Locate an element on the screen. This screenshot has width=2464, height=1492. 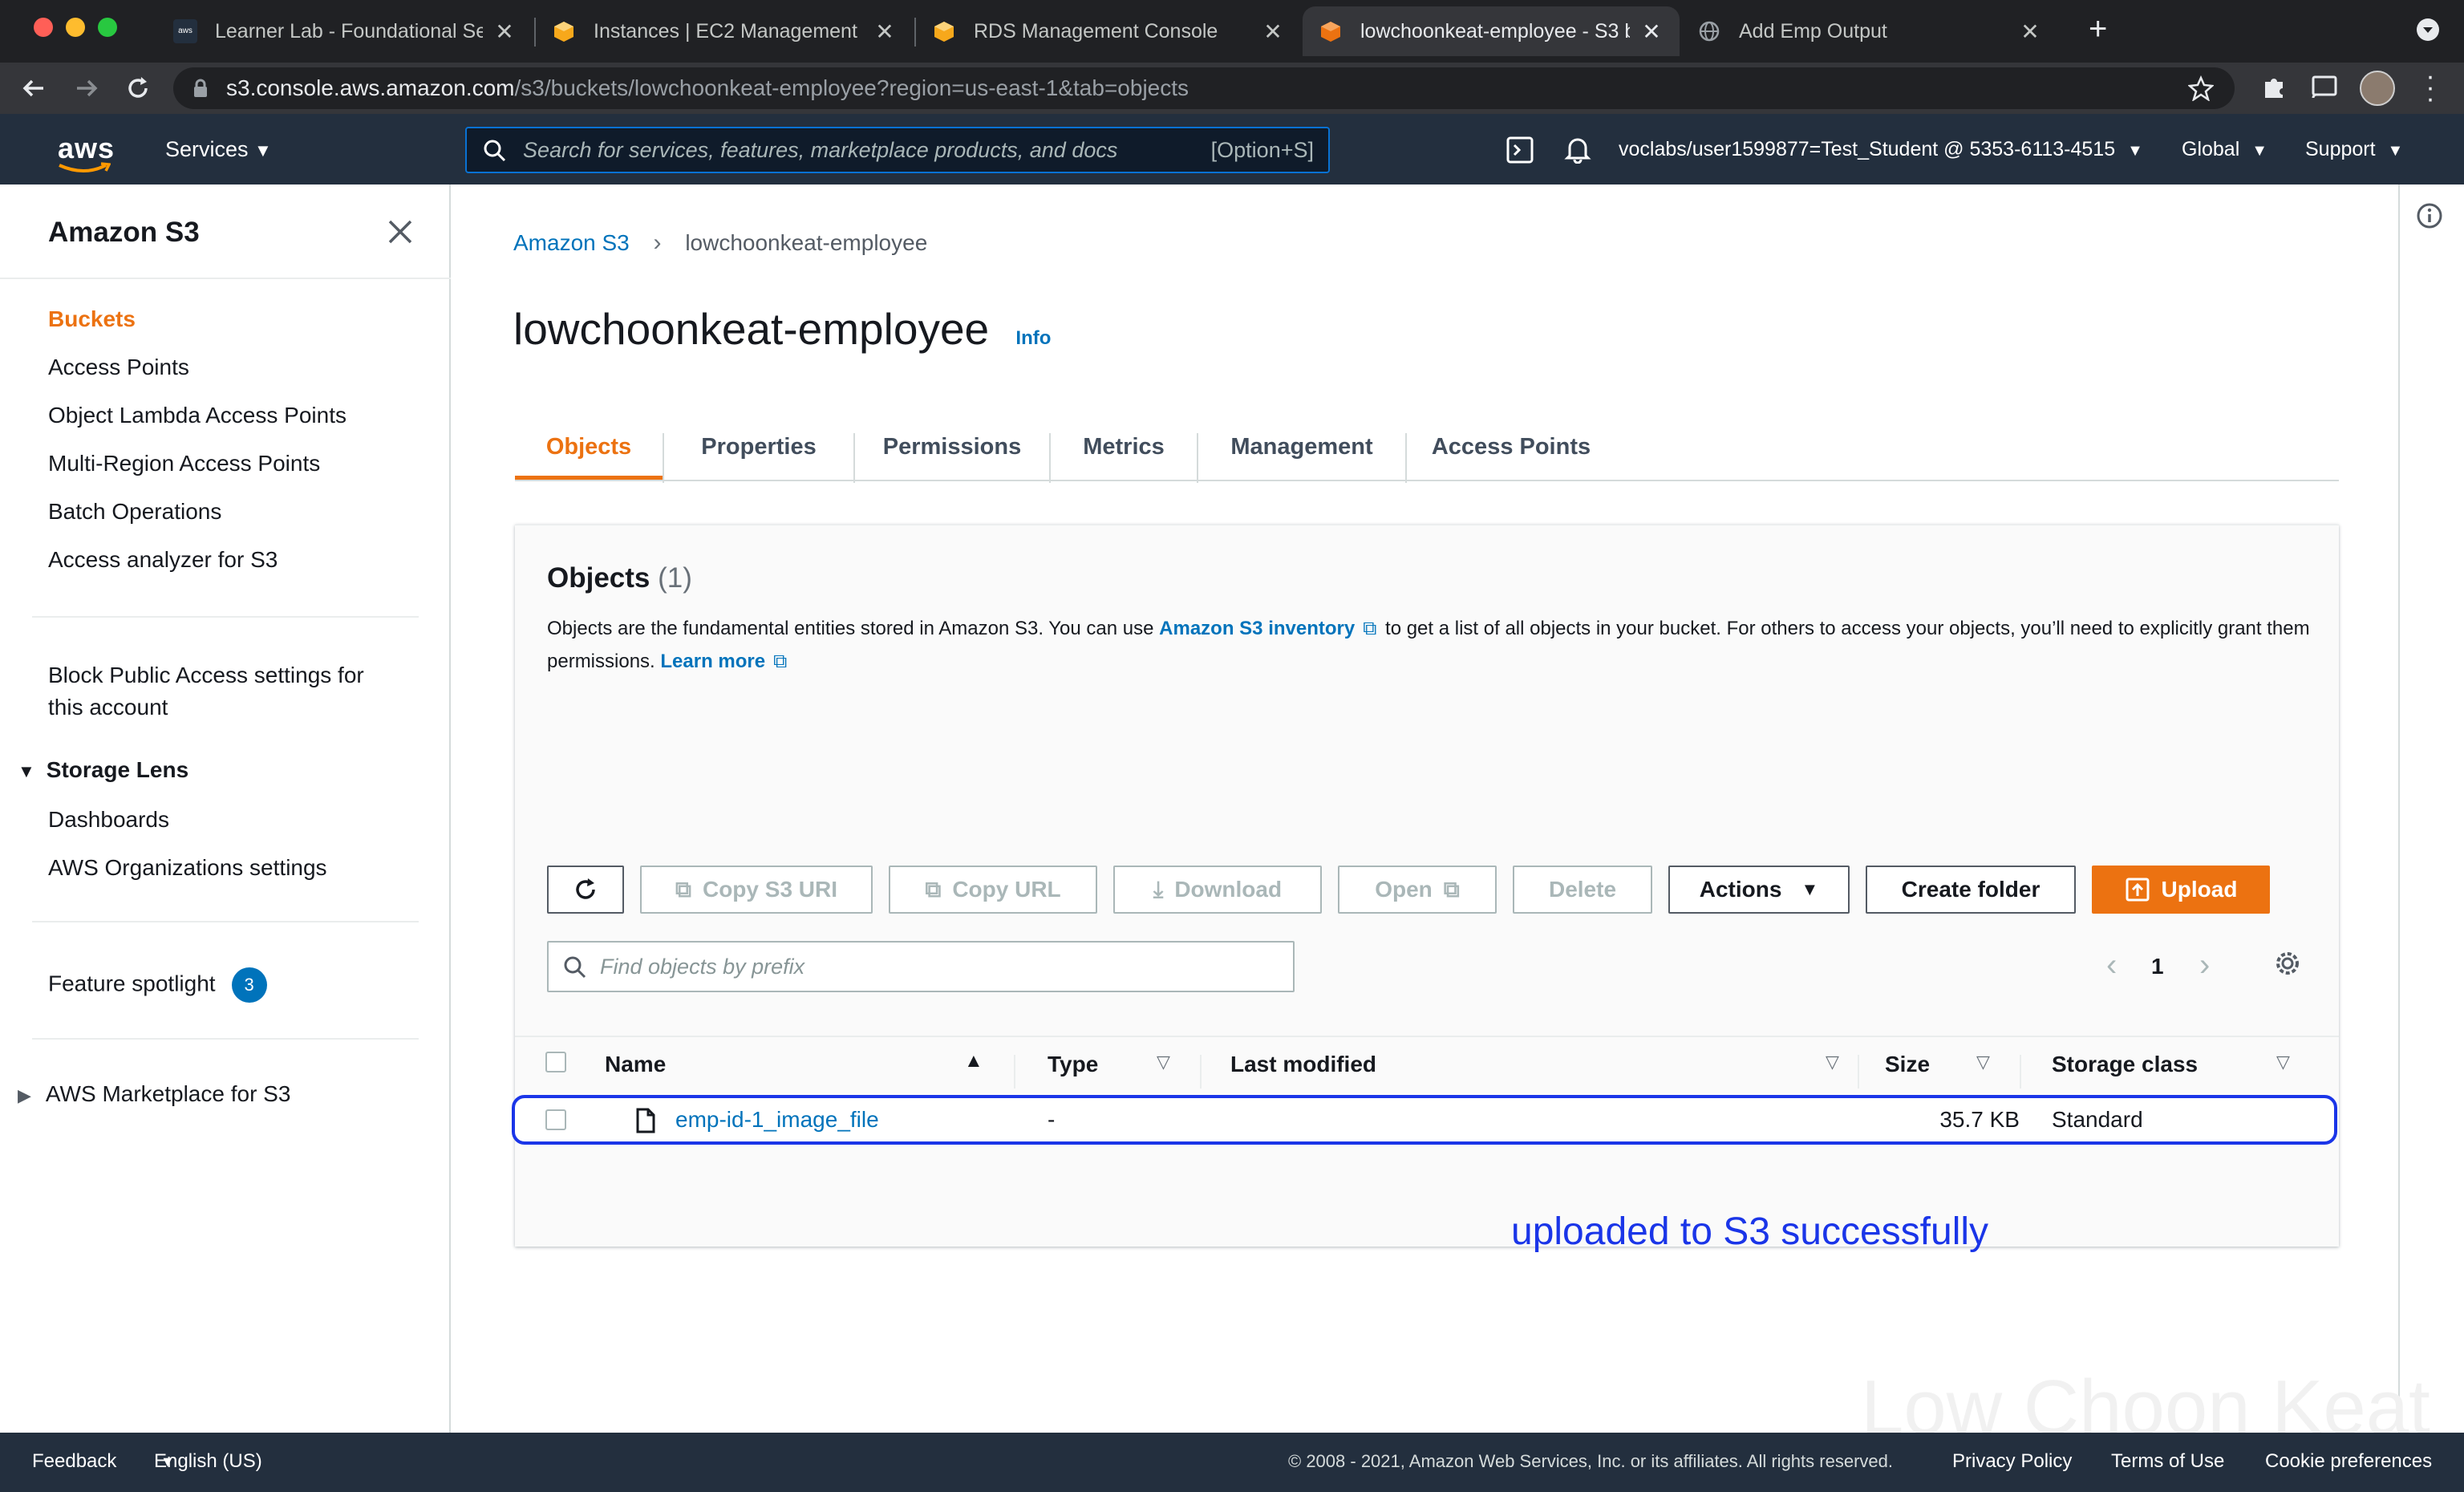
breadcrumb-amazon-s3: Amazon S3 is located at coordinates (571, 242).